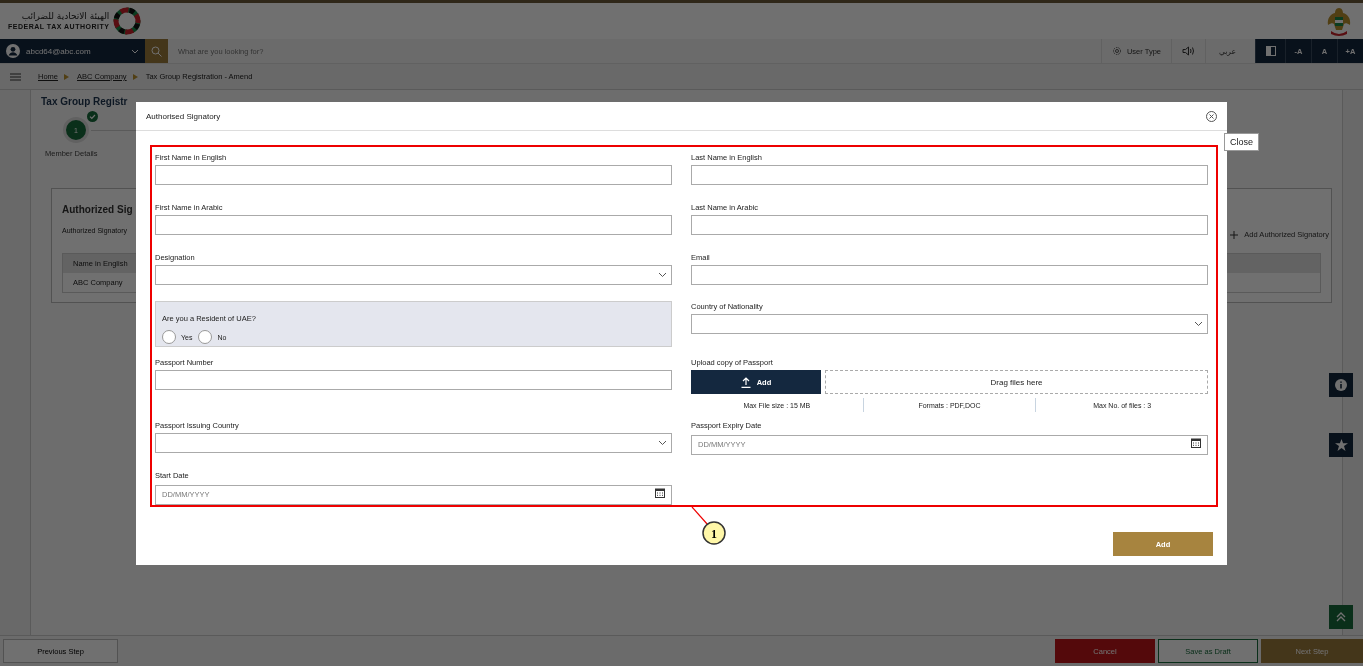 The height and width of the screenshot is (666, 1363). I want to click on callout-number: 1, so click(714, 533).